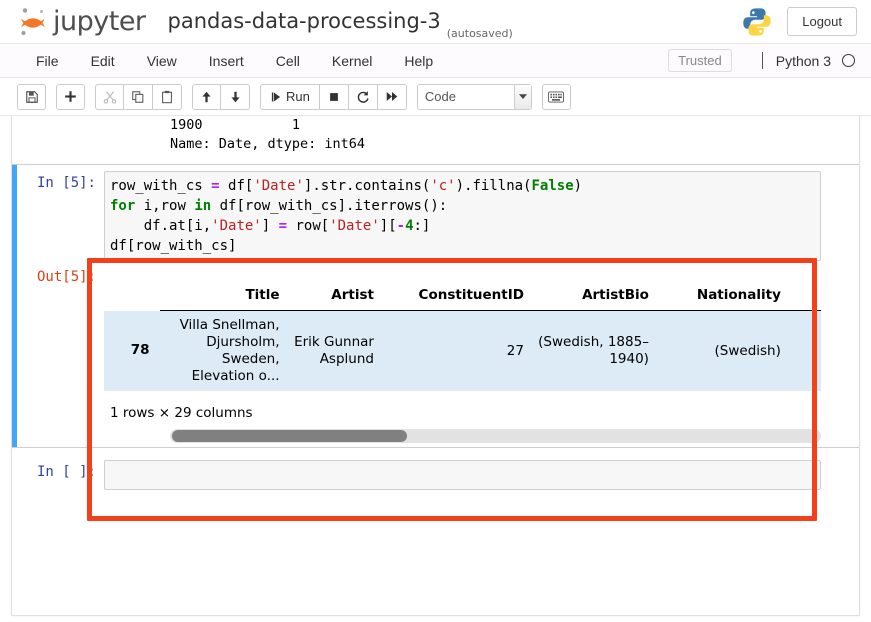 Image resolution: width=871 pixels, height=622 pixels. What do you see at coordinates (803, 61) in the screenshot?
I see `kernel-name-label: Python 3` at bounding box center [803, 61].